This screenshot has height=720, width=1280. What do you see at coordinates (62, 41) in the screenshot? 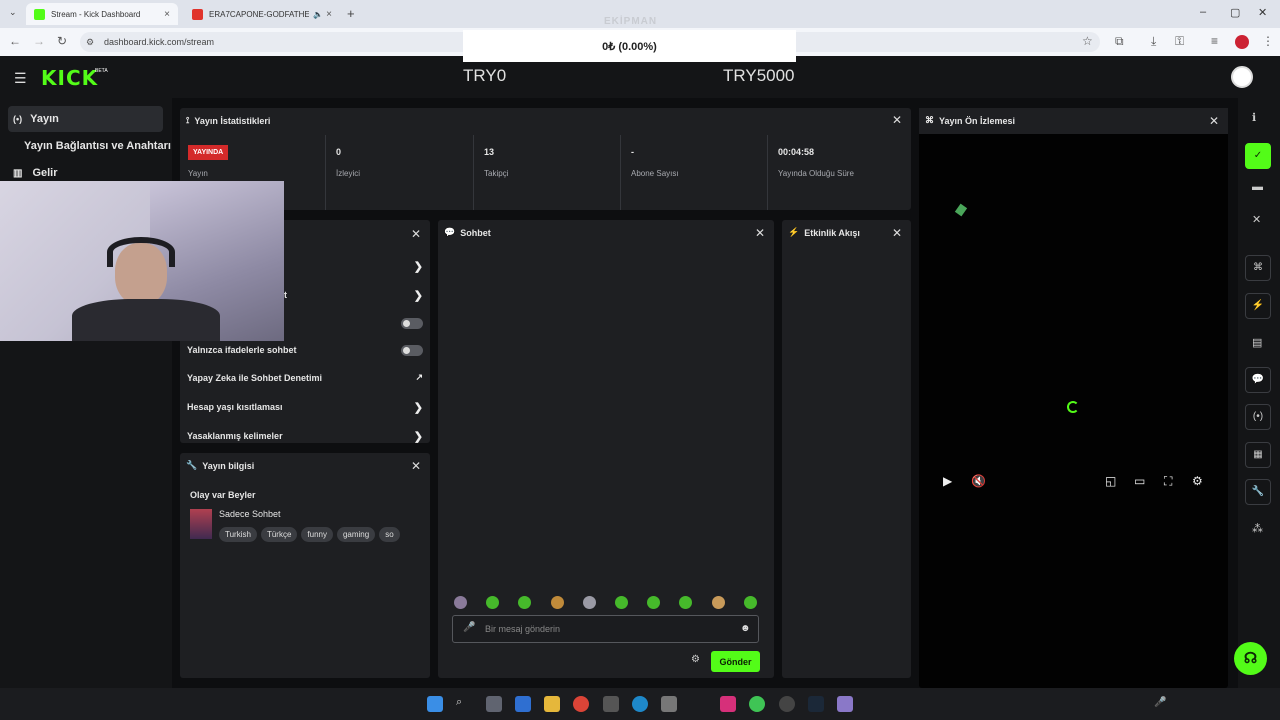
I see `reload-icon: ↻` at bounding box center [62, 41].